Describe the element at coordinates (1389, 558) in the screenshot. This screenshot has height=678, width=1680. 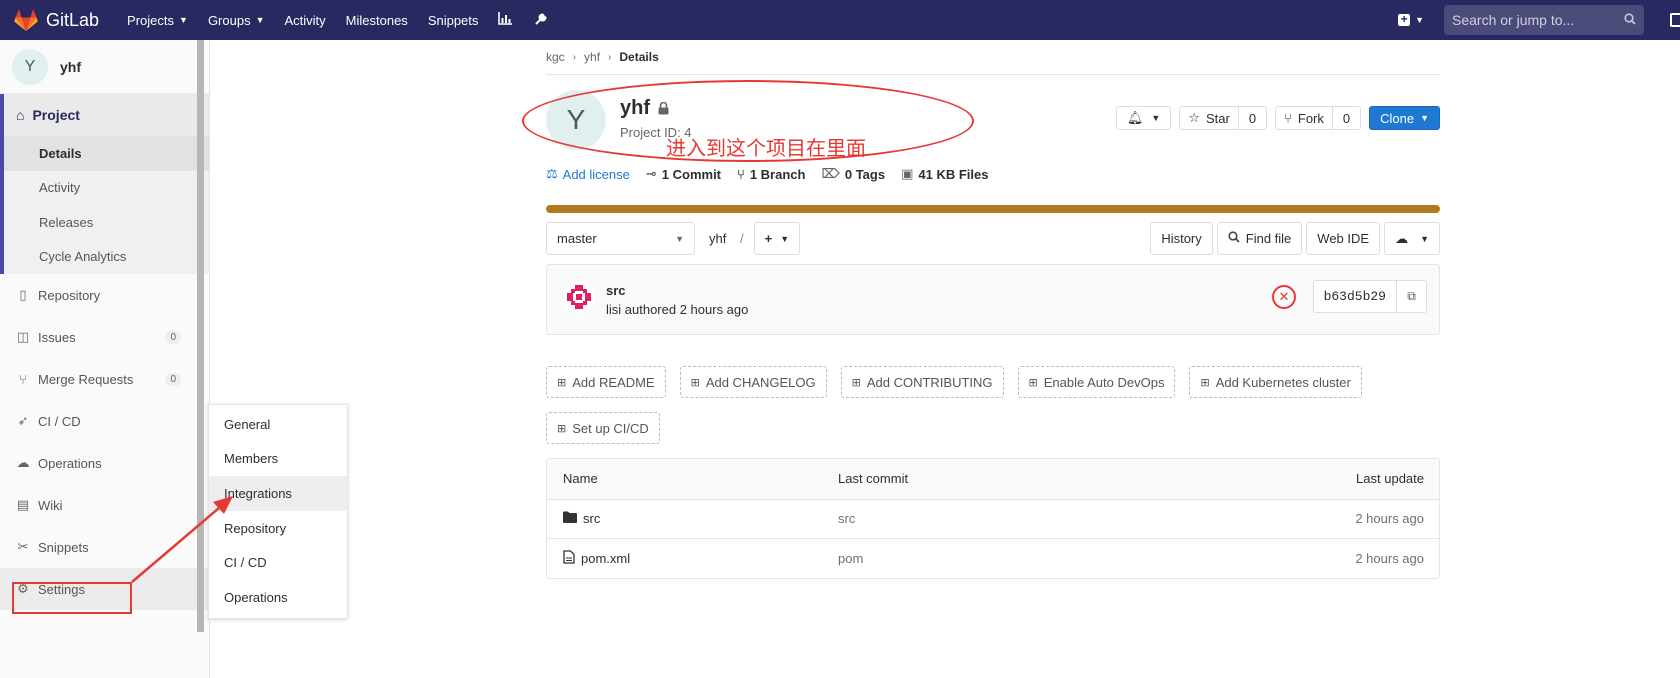
I see `file-last-update: 2 hours ago` at that location.